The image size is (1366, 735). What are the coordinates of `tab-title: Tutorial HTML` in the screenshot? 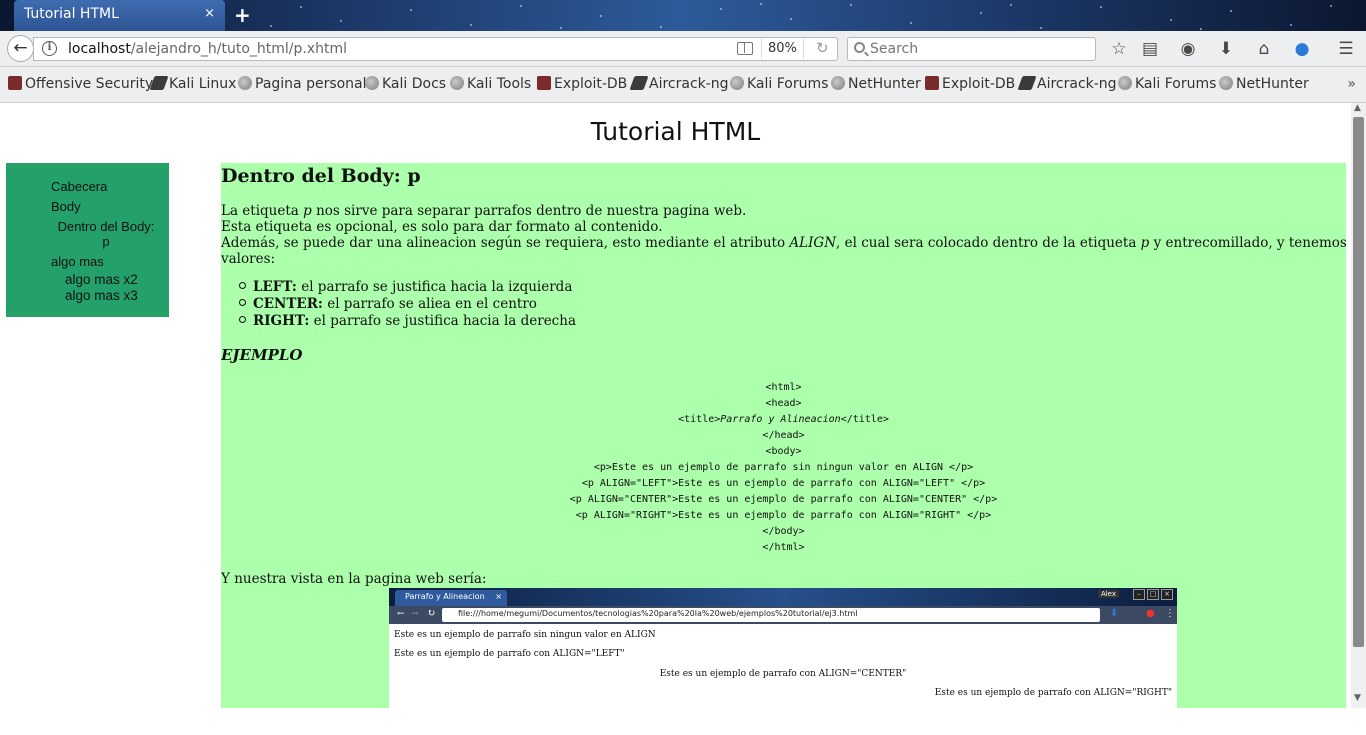 It's located at (71, 14).